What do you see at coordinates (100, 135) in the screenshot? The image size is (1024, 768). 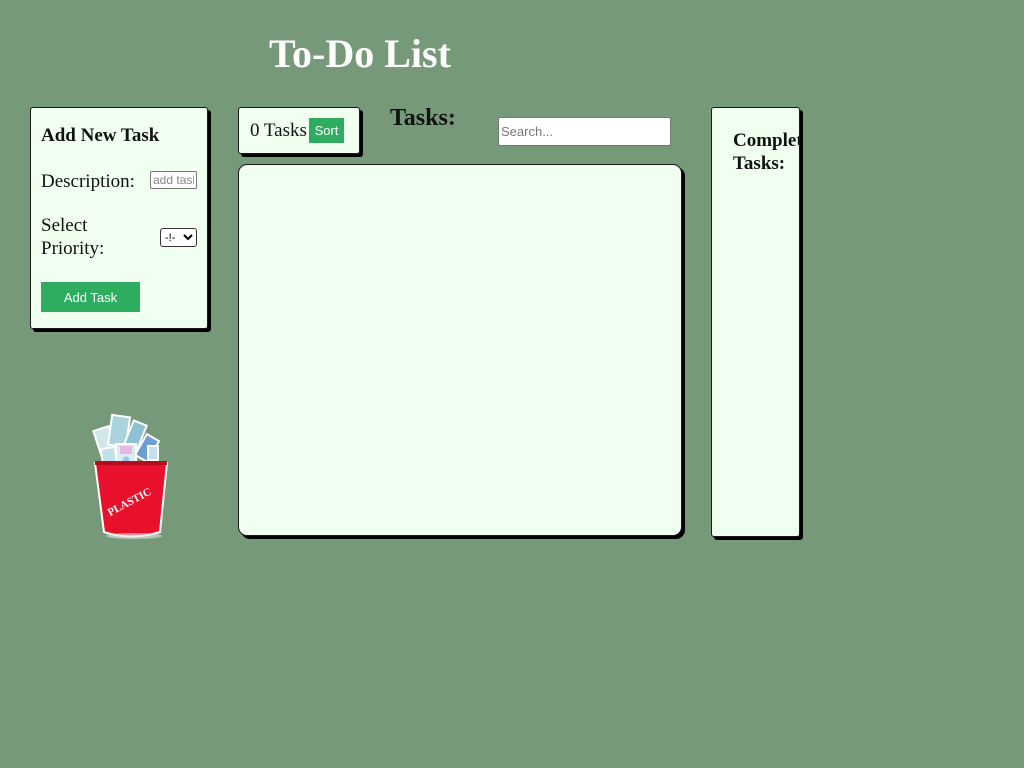 I see `add-task-heading: Add New Task` at bounding box center [100, 135].